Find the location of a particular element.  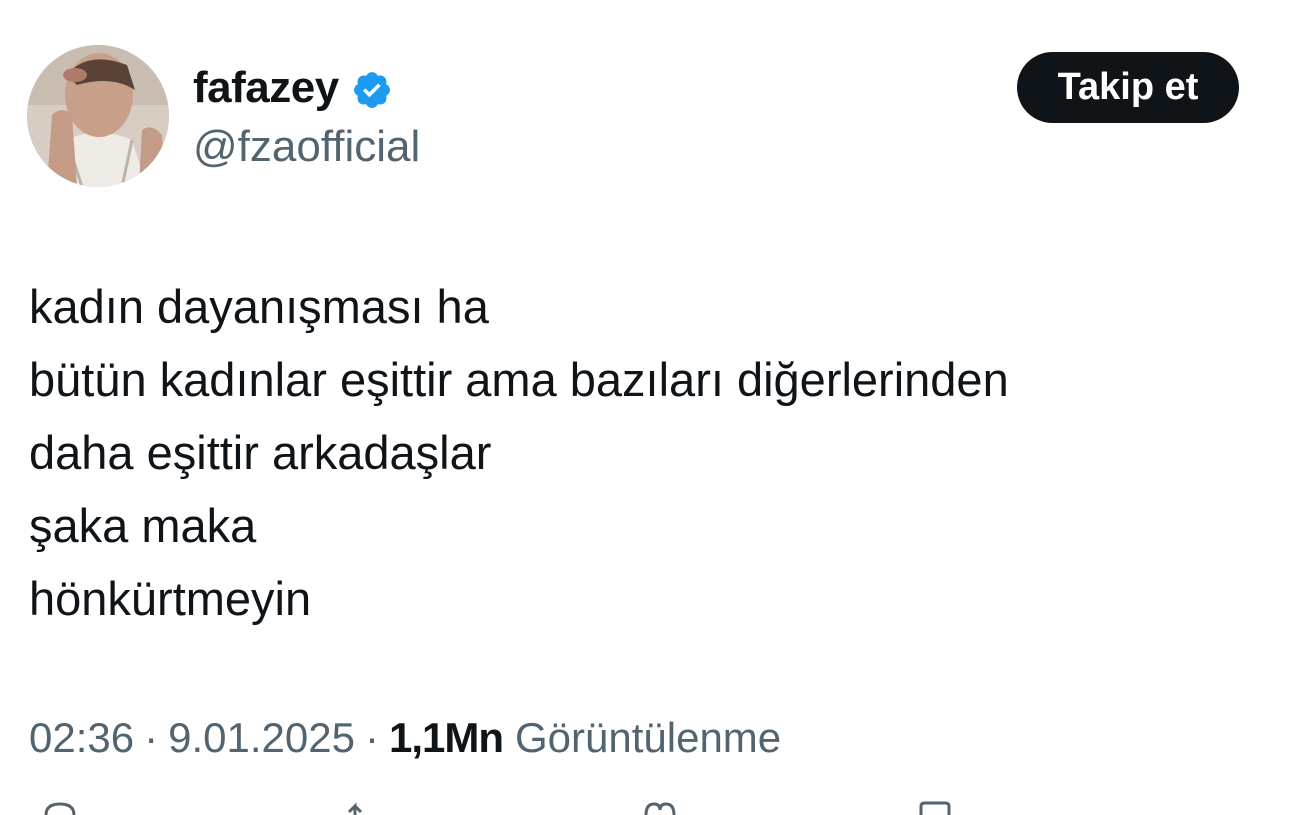

retweet-icon is located at coordinates (365, 807).